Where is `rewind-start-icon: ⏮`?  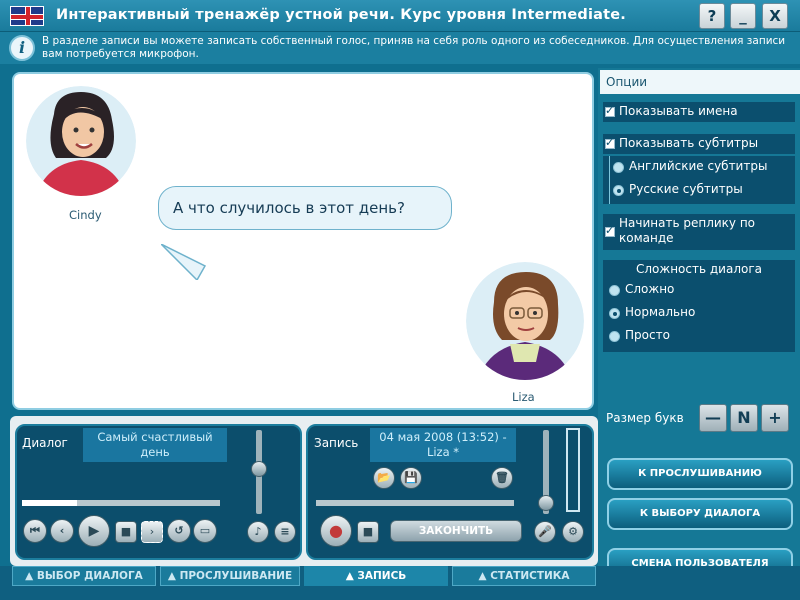 rewind-start-icon: ⏮ is located at coordinates (35, 531).